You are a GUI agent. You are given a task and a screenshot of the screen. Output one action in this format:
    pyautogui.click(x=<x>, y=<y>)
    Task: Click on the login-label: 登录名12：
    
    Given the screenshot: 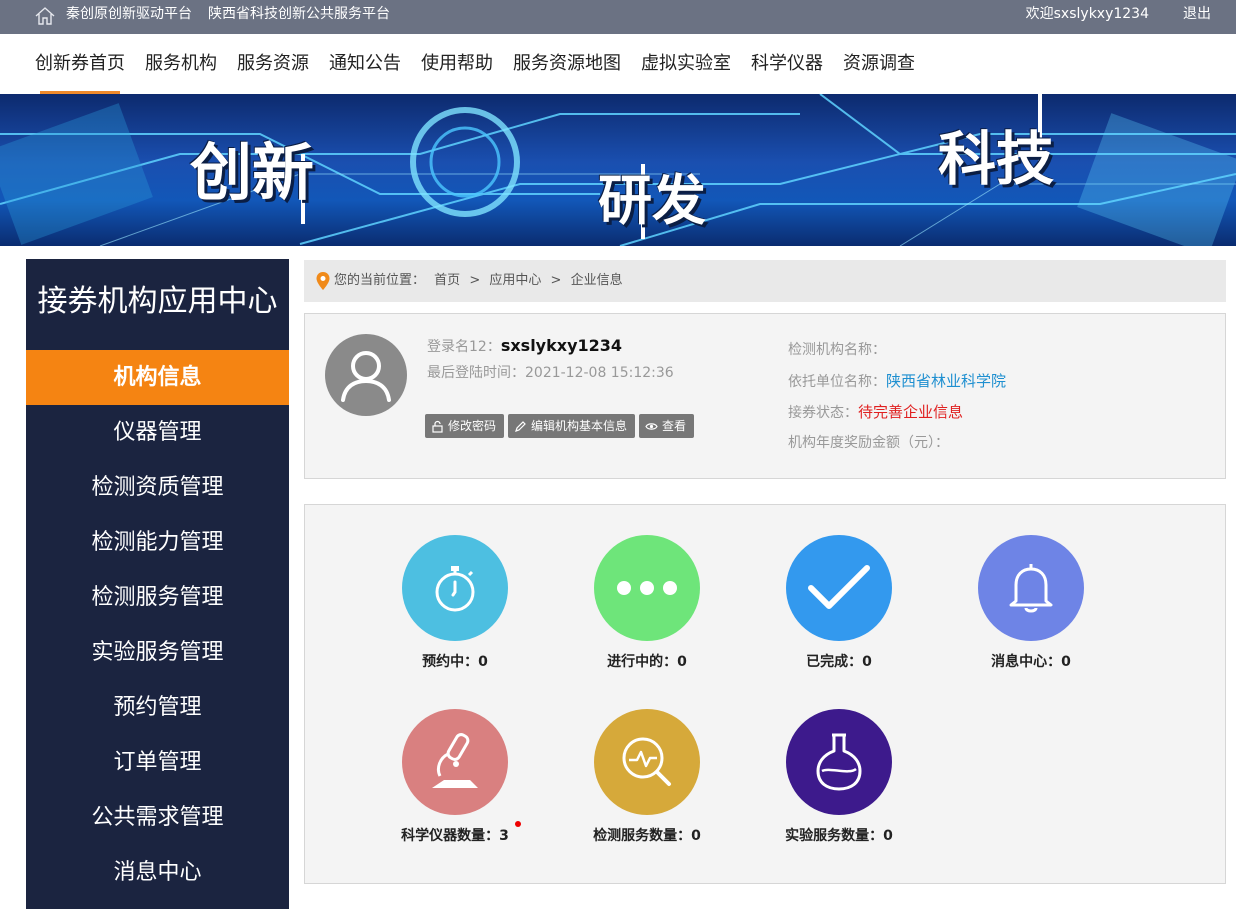 What is the action you would take?
    pyautogui.click(x=464, y=347)
    